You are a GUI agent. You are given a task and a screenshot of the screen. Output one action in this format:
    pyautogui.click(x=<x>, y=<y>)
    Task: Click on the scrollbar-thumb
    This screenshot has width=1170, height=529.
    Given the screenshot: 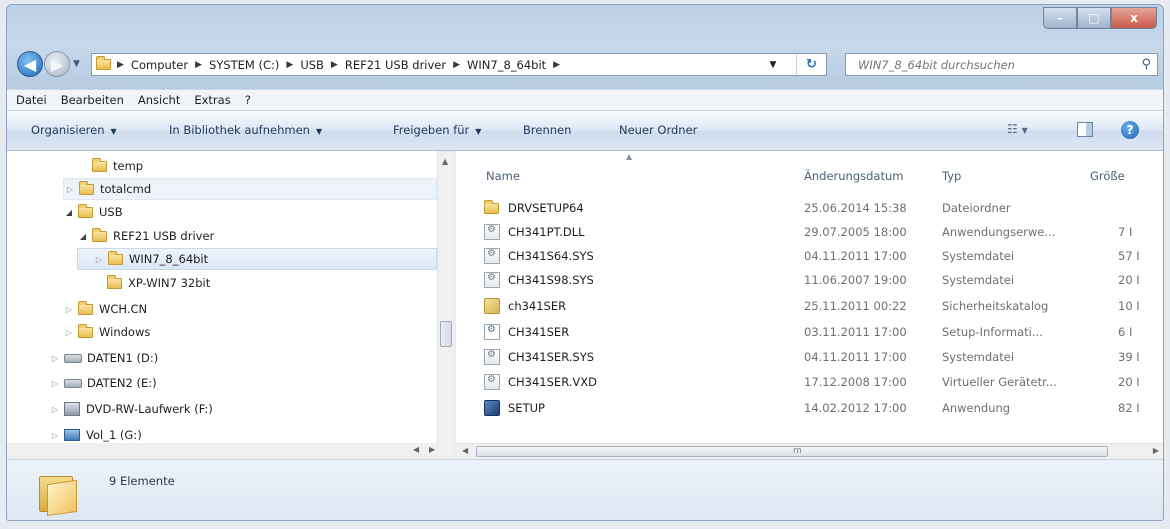 What is the action you would take?
    pyautogui.click(x=446, y=334)
    